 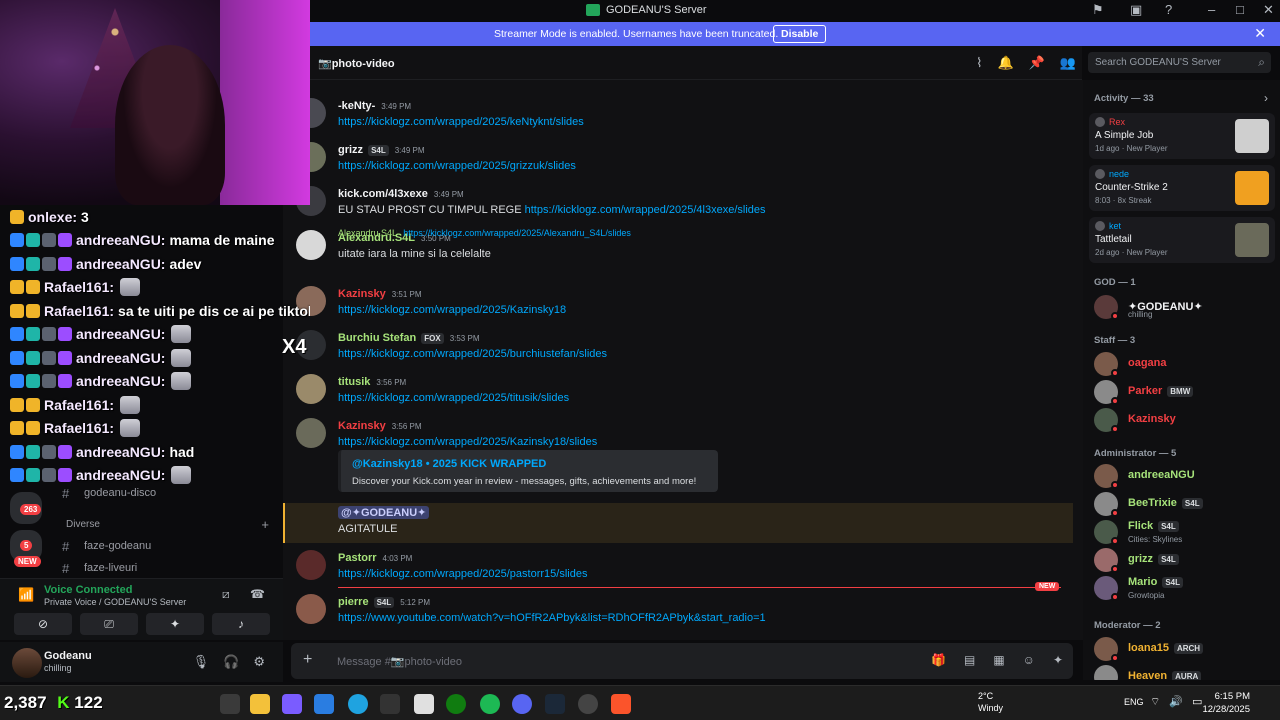 I want to click on disable-button: Disable, so click(x=800, y=34).